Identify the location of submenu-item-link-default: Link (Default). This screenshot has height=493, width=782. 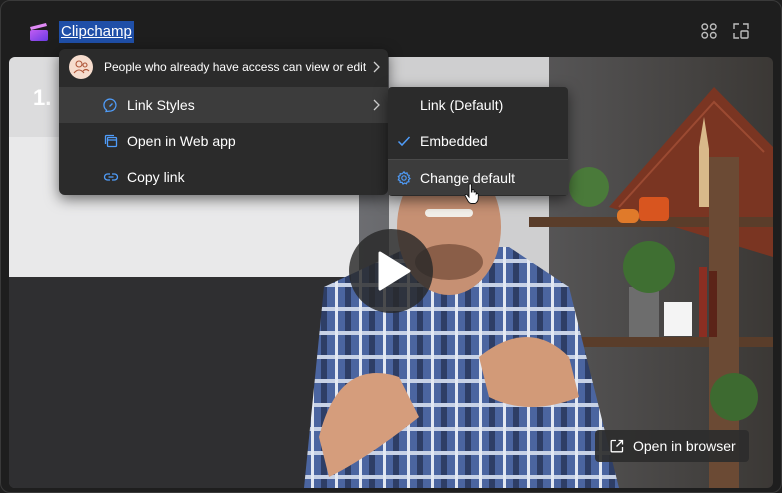
(478, 105).